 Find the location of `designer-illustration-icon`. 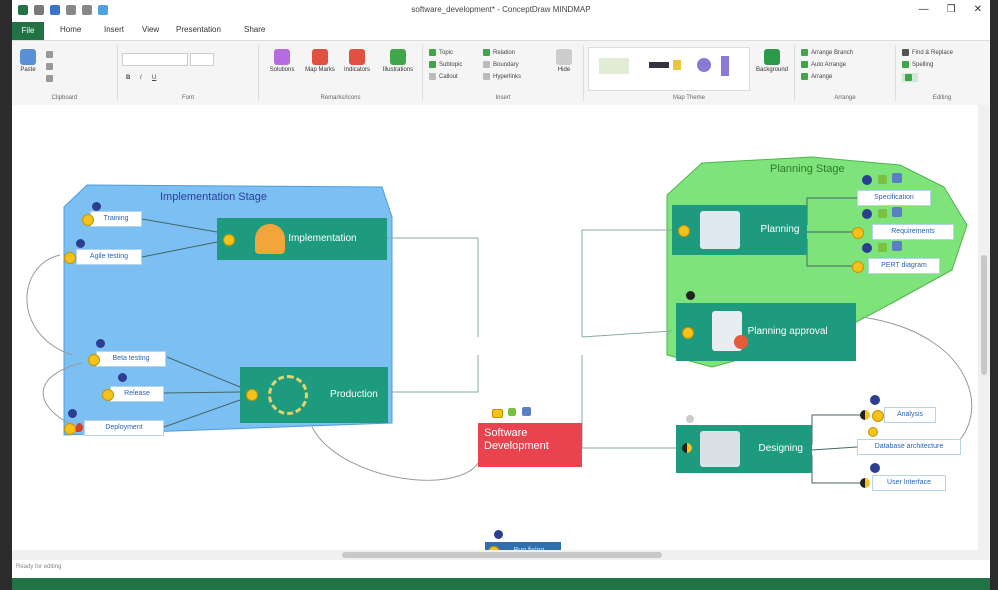

designer-illustration-icon is located at coordinates (720, 449).